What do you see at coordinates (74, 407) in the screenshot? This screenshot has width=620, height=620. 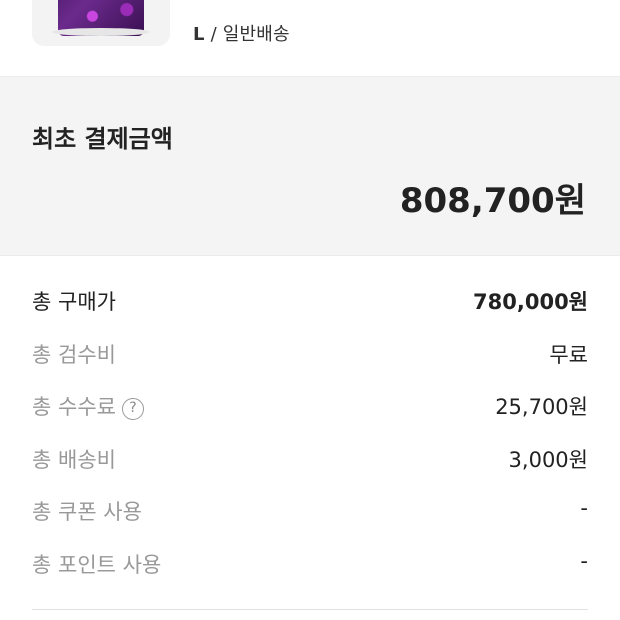 I see `breakdown-label: 총 수수료` at bounding box center [74, 407].